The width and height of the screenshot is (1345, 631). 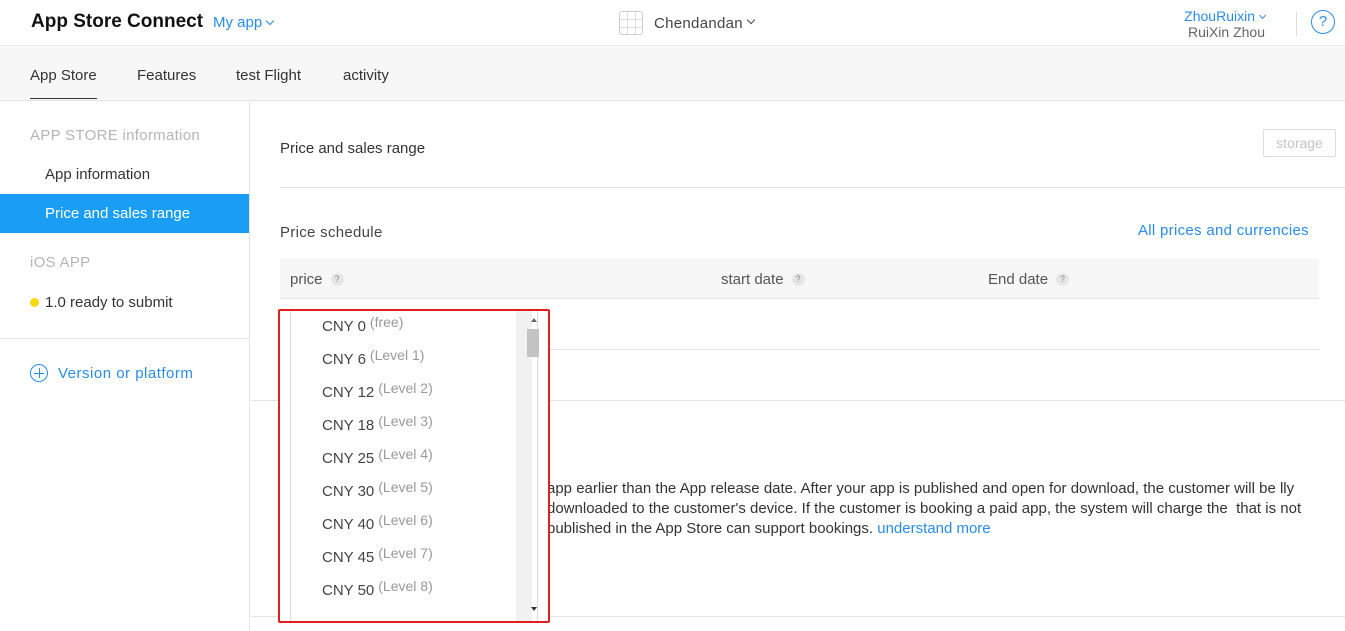 I want to click on add-version-label: Version or platform, so click(x=126, y=373).